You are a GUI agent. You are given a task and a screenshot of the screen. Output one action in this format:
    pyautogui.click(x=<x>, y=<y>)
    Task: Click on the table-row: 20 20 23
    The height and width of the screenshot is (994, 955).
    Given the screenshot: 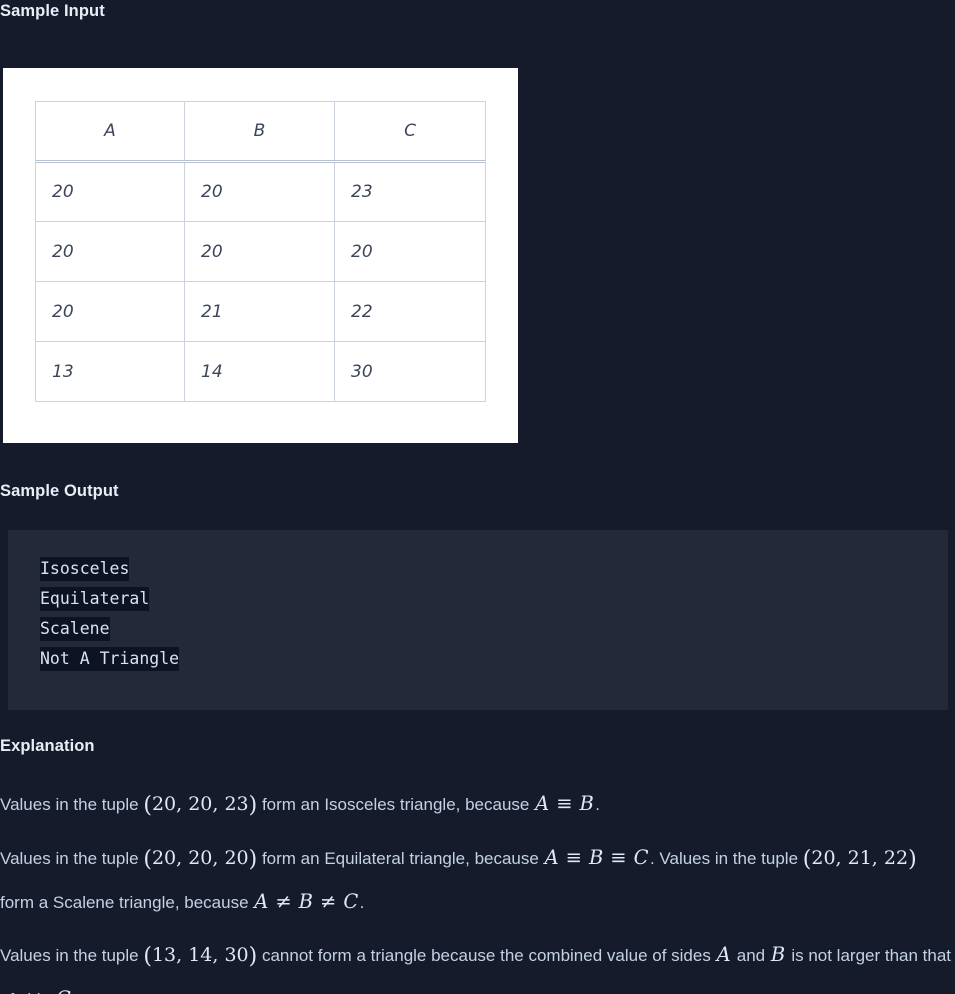 What is the action you would take?
    pyautogui.click(x=260, y=191)
    